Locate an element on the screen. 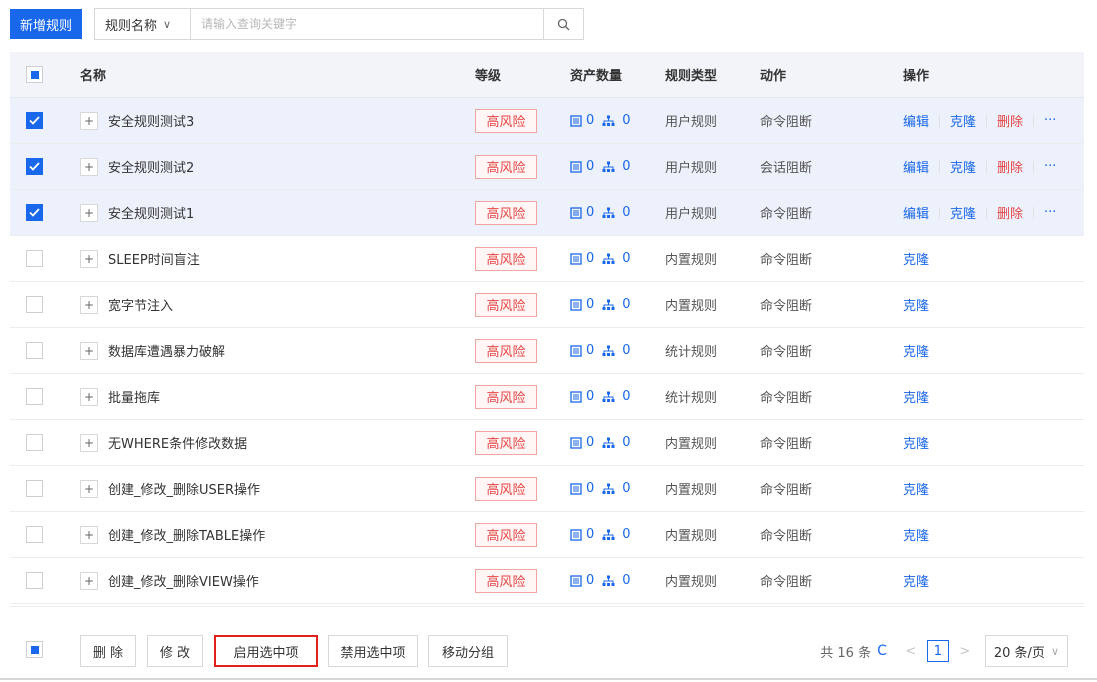  modify-button: 修 改 is located at coordinates (175, 651).